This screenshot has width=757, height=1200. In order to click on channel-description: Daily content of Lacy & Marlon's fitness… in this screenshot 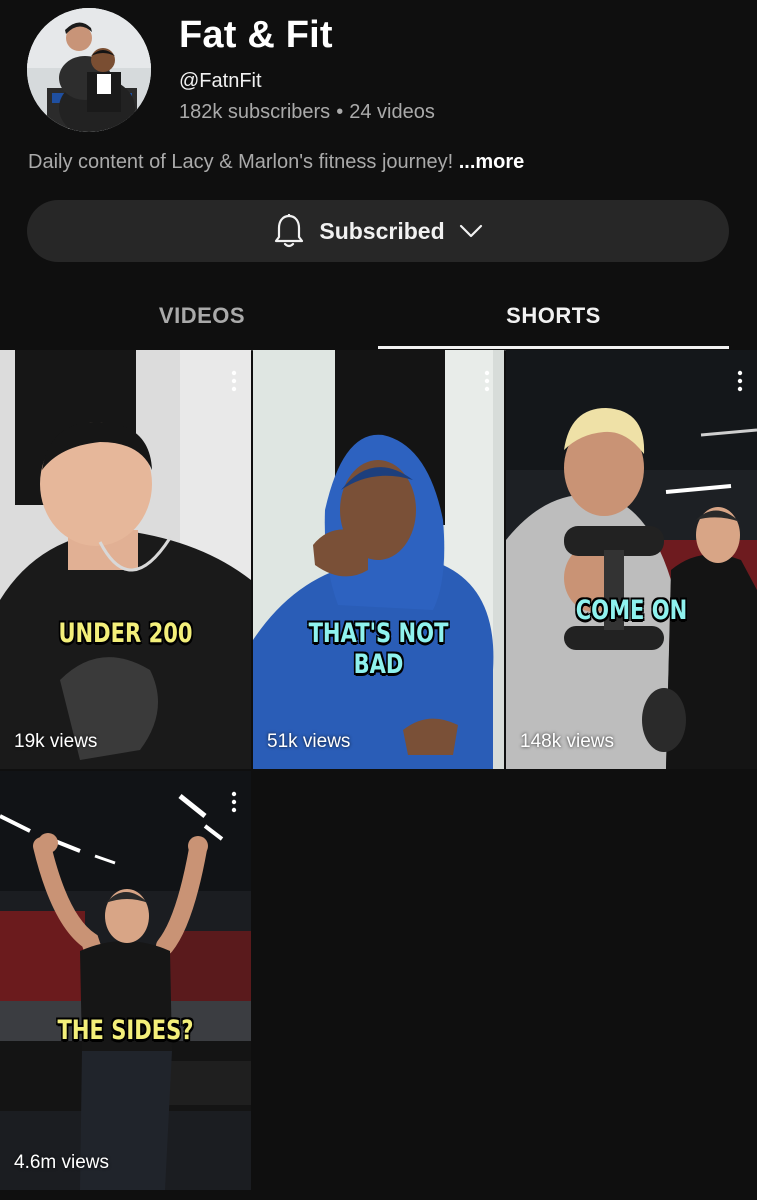, I will do `click(276, 162)`.